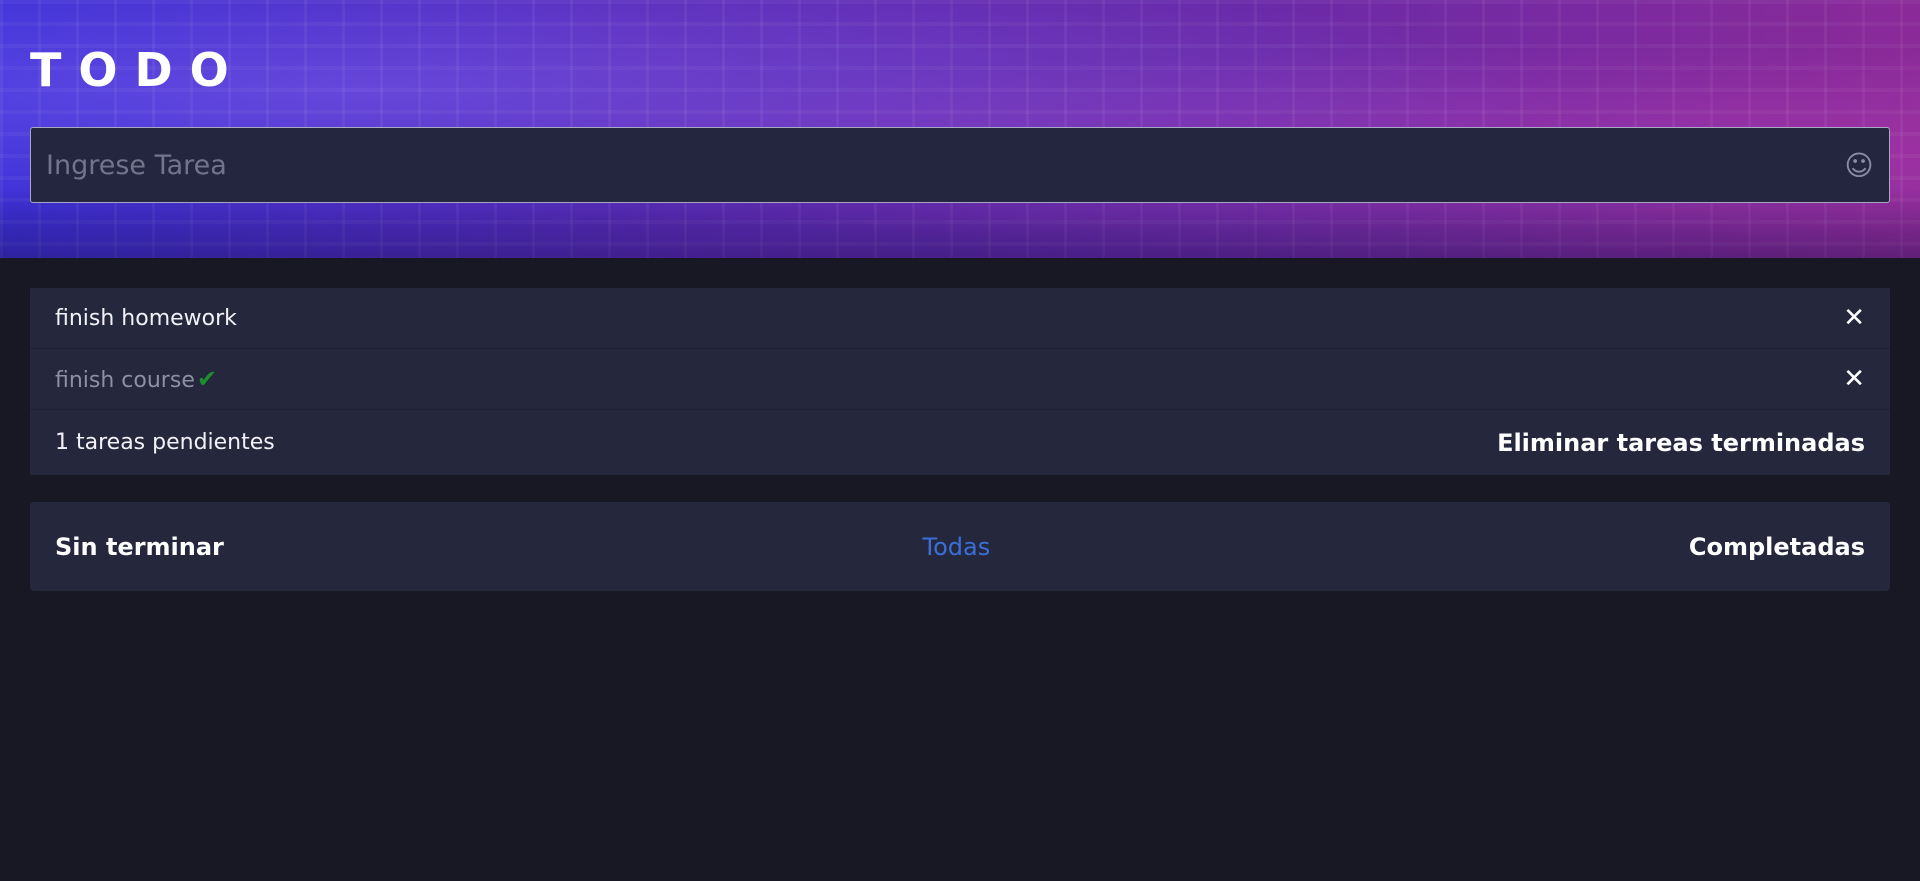 The height and width of the screenshot is (881, 1920). Describe the element at coordinates (138, 70) in the screenshot. I see `app-title: TODO` at that location.